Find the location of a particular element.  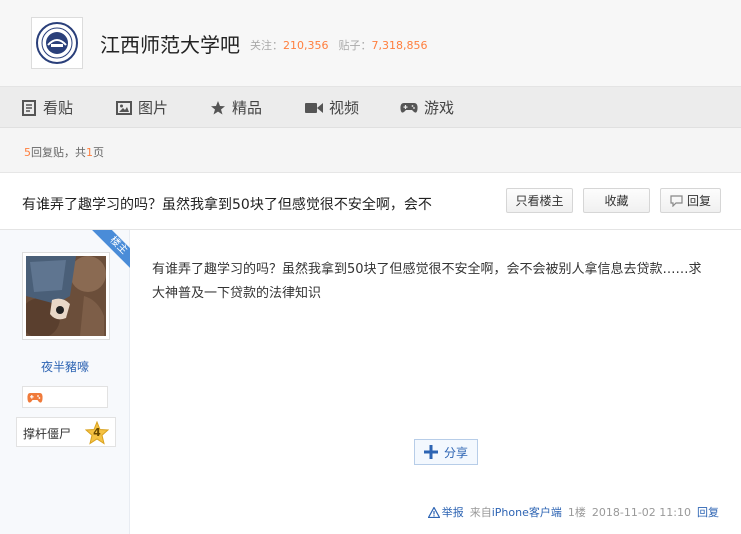

level-number: 4 is located at coordinates (97, 432).